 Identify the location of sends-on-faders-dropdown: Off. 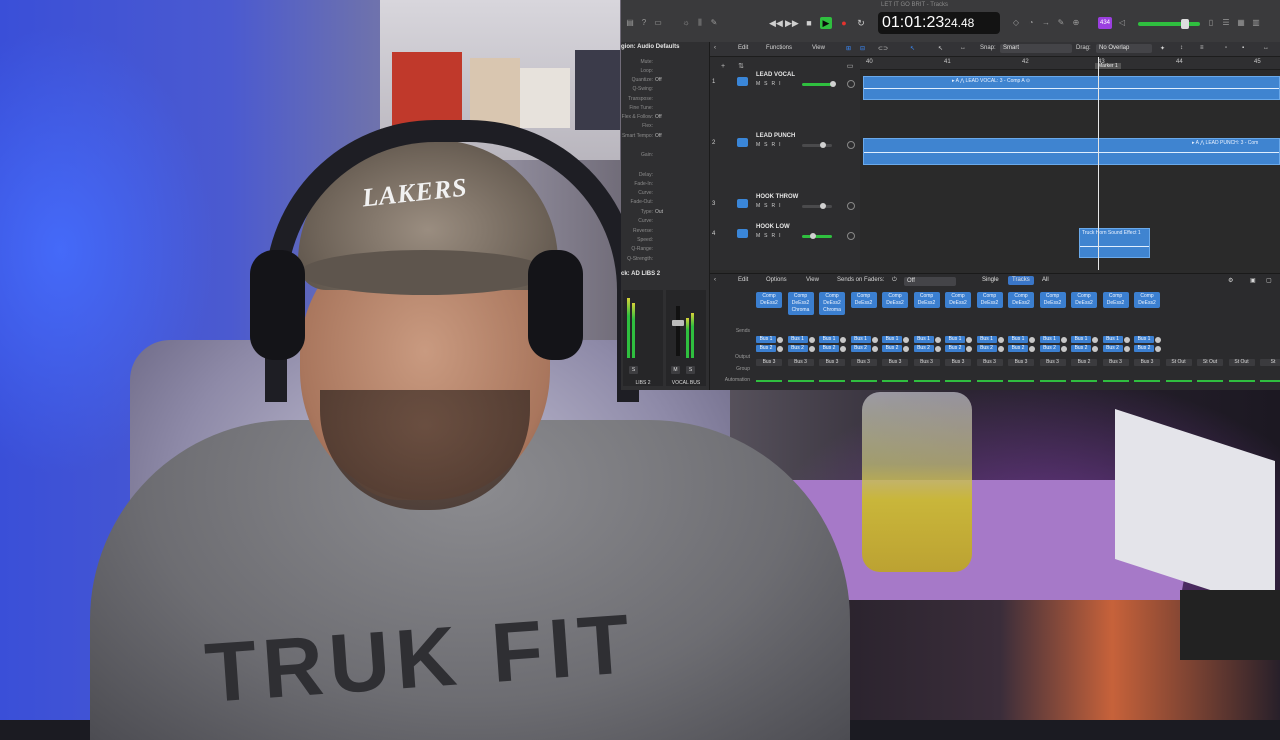
(930, 281).